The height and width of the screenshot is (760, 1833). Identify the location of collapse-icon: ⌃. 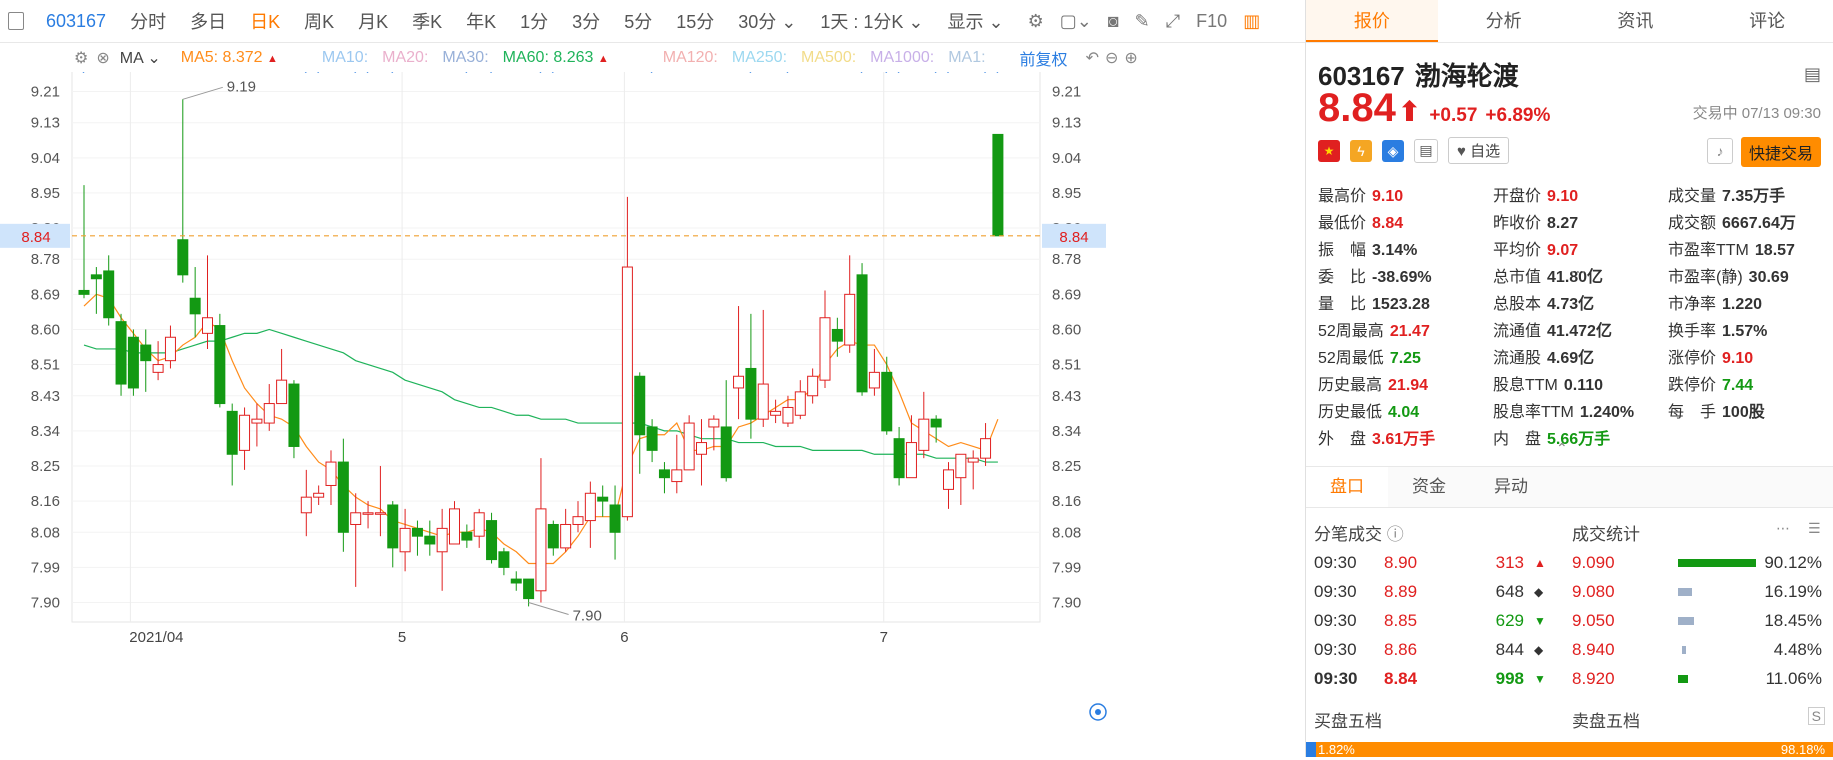
(1562, 448).